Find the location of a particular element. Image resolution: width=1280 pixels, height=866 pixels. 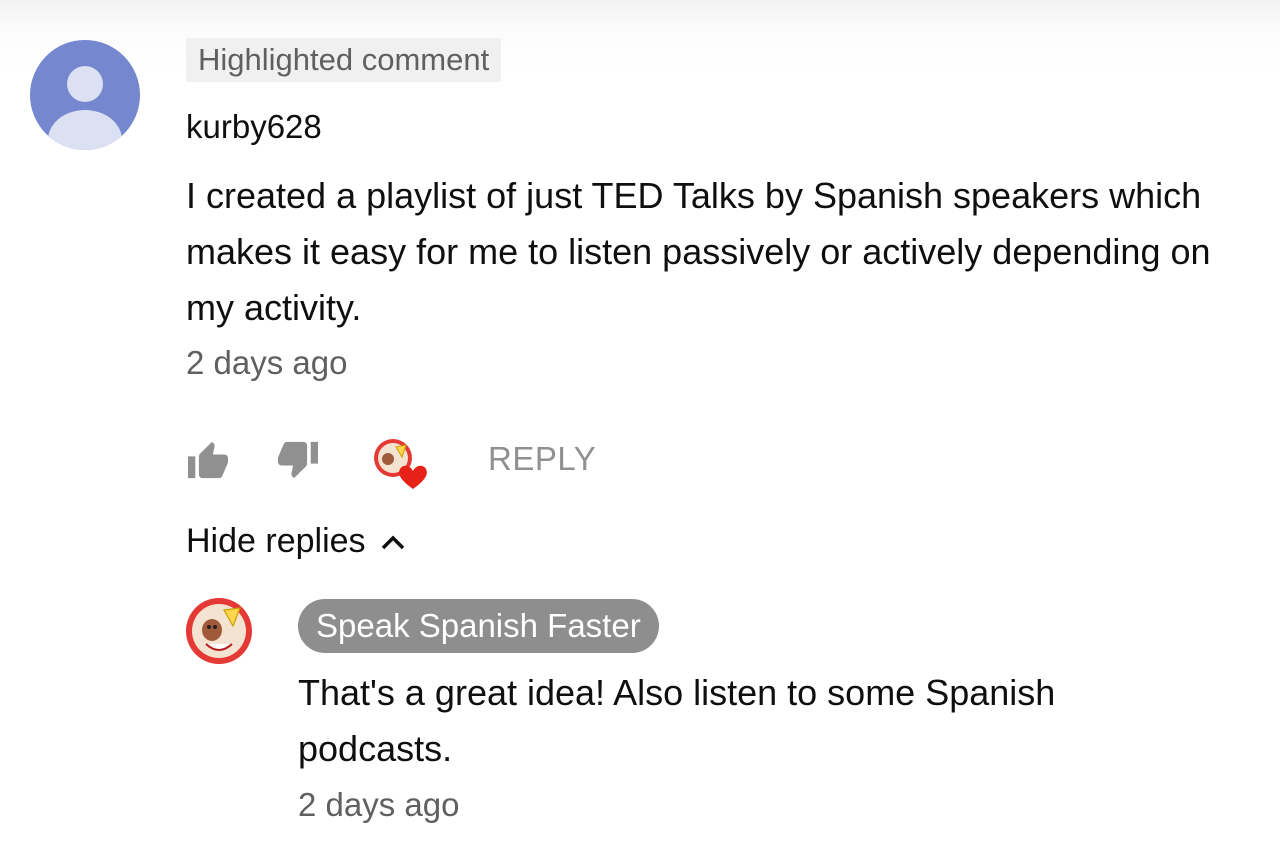

hide-replies-toggle: Hide replies is located at coordinates (296, 541).